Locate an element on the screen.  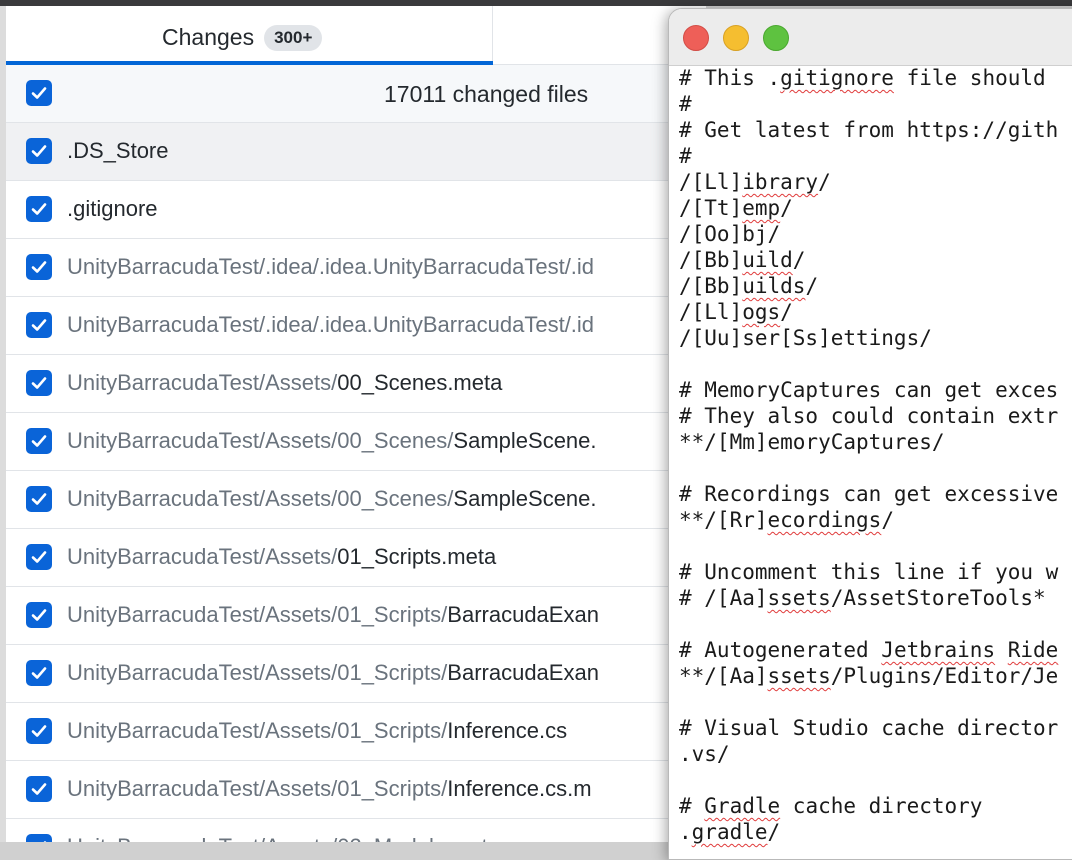
code-line: # Gradle cache directory is located at coordinates (868, 806).